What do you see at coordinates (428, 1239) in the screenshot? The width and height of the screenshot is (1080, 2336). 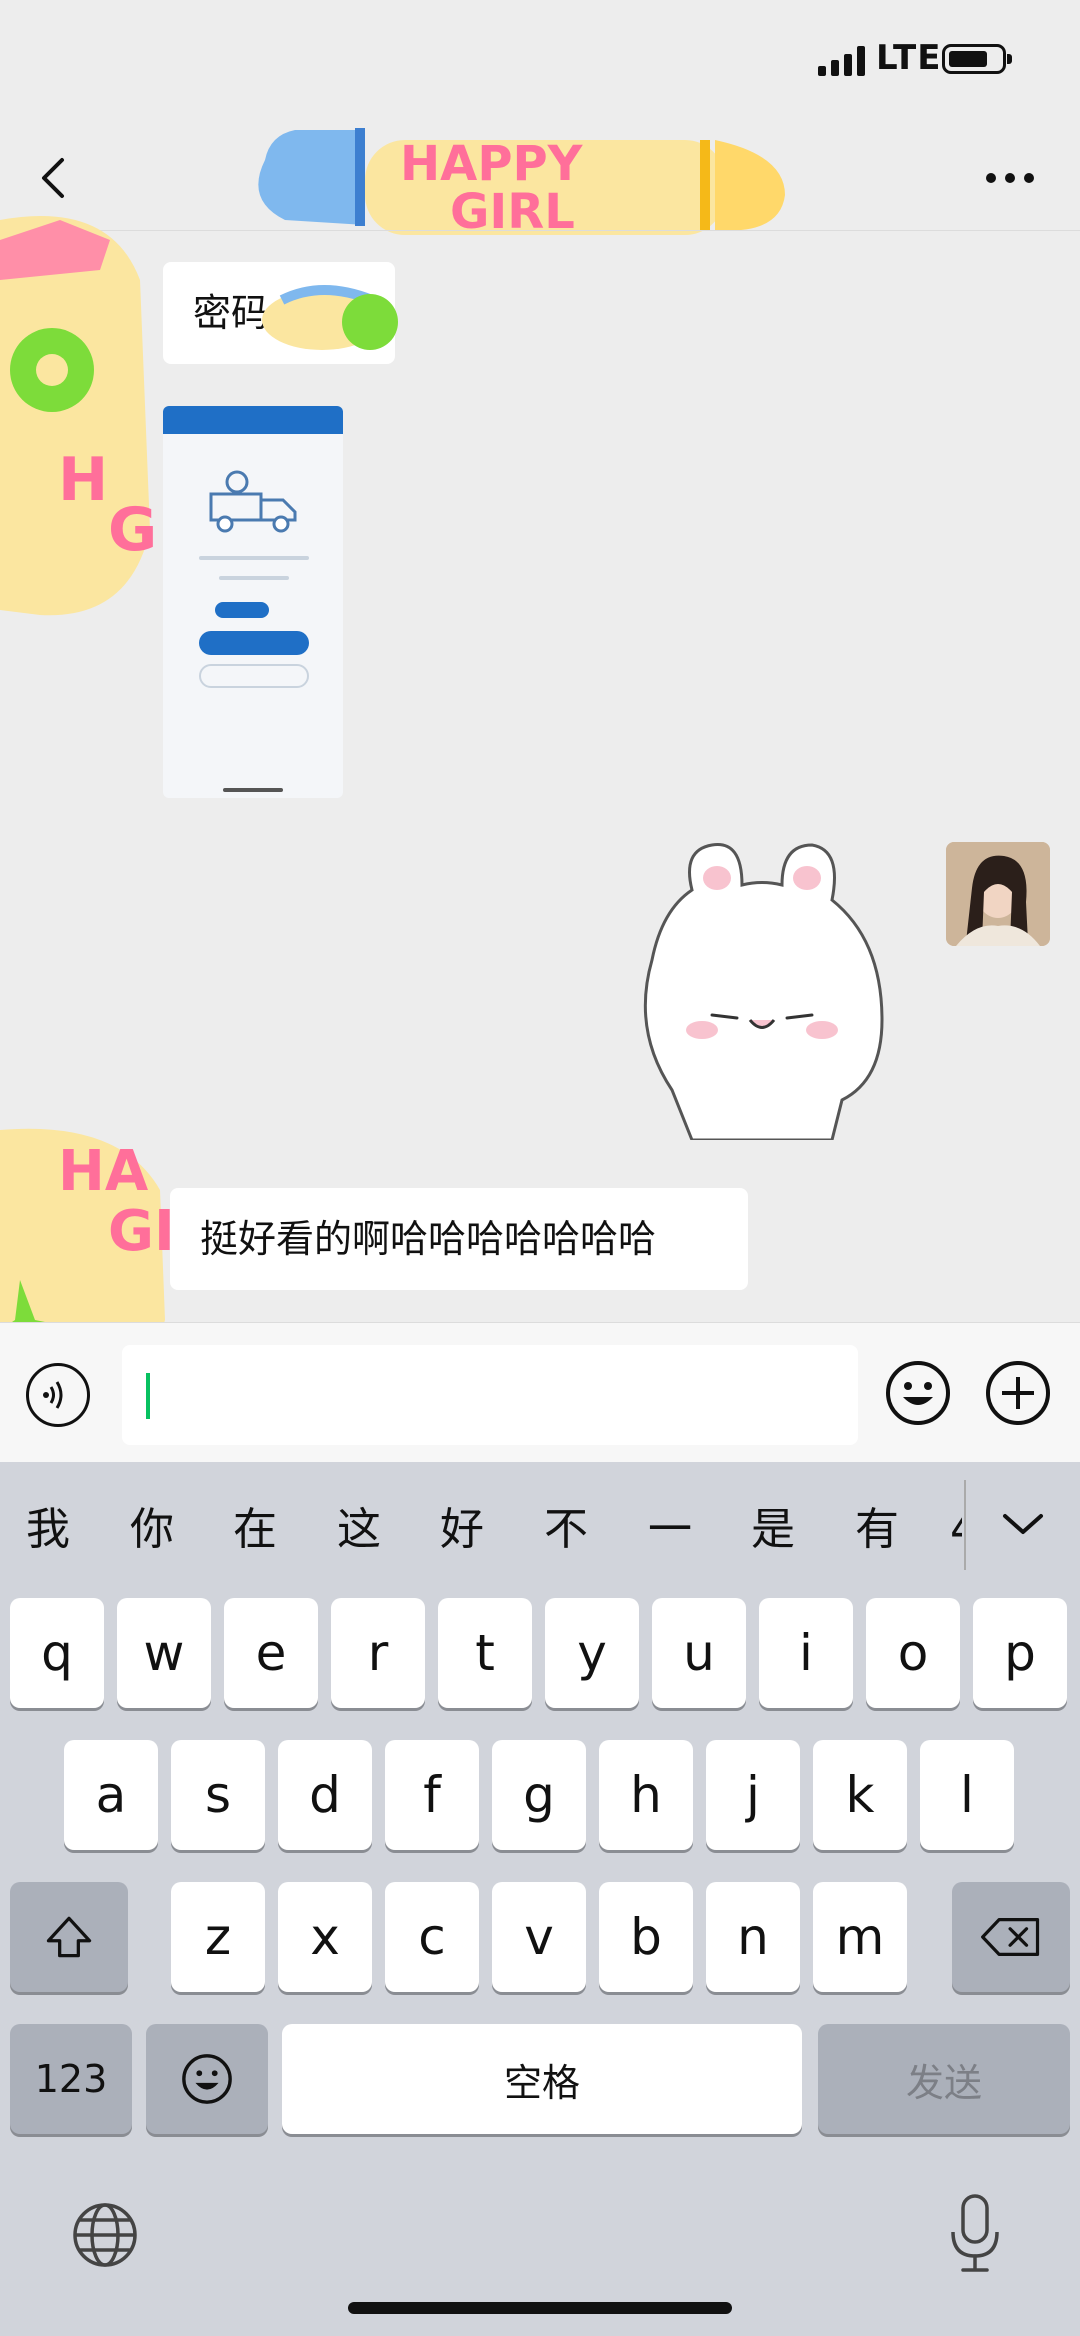 I see `message-text: 挺好看的啊哈哈哈哈哈哈哈` at bounding box center [428, 1239].